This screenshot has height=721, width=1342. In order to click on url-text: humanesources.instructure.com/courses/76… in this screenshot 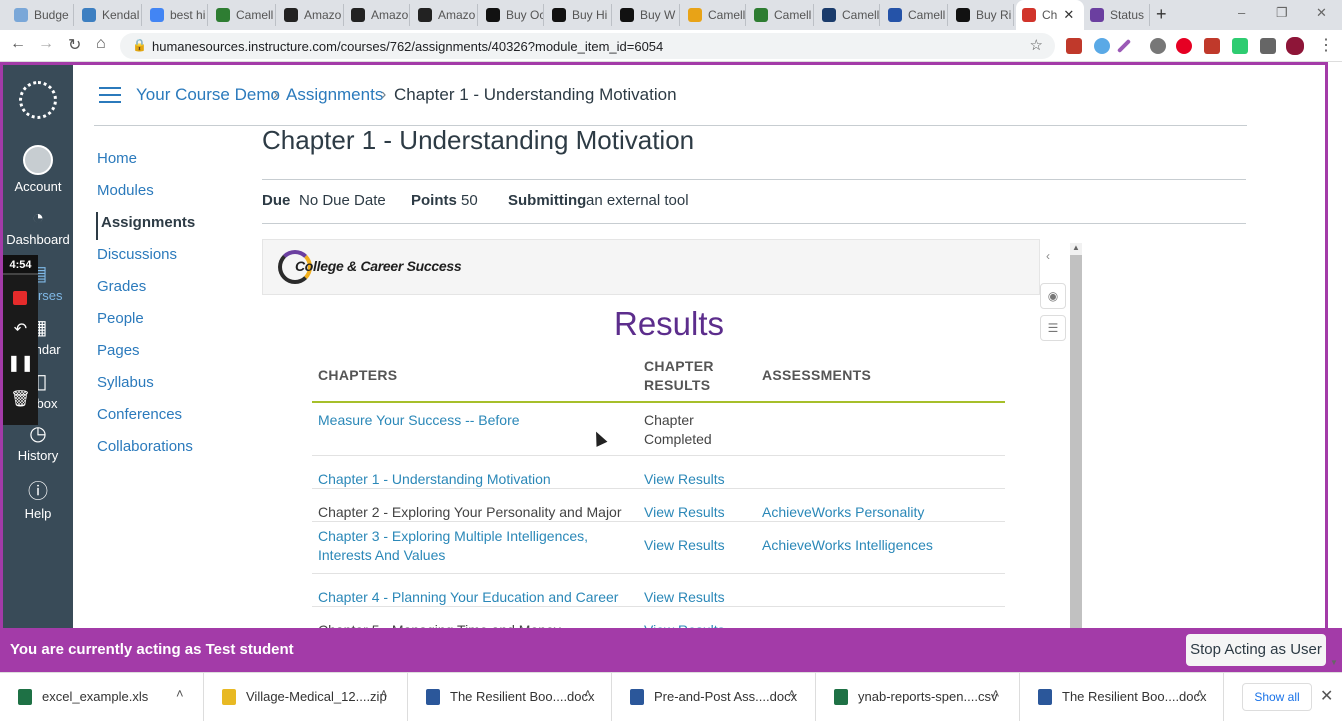, I will do `click(407, 46)`.